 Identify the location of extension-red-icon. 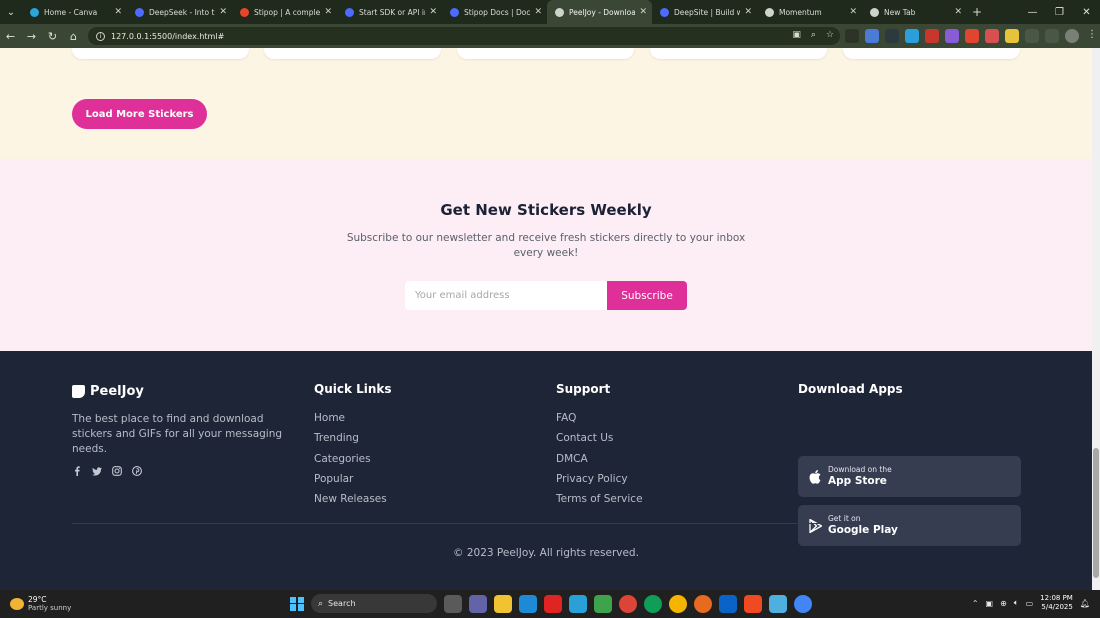
(972, 36).